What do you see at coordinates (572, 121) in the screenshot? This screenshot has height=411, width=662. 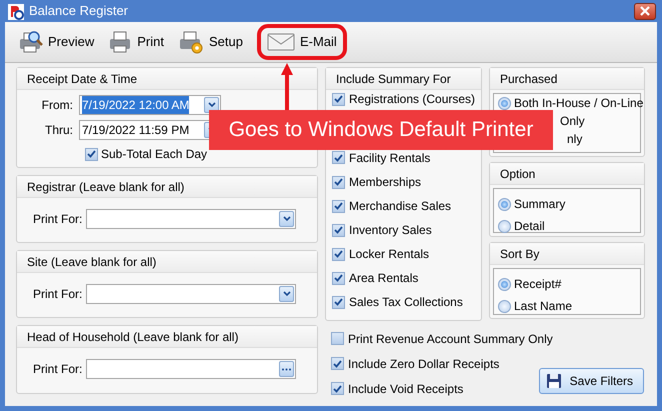 I see `radio-label: Only` at bounding box center [572, 121].